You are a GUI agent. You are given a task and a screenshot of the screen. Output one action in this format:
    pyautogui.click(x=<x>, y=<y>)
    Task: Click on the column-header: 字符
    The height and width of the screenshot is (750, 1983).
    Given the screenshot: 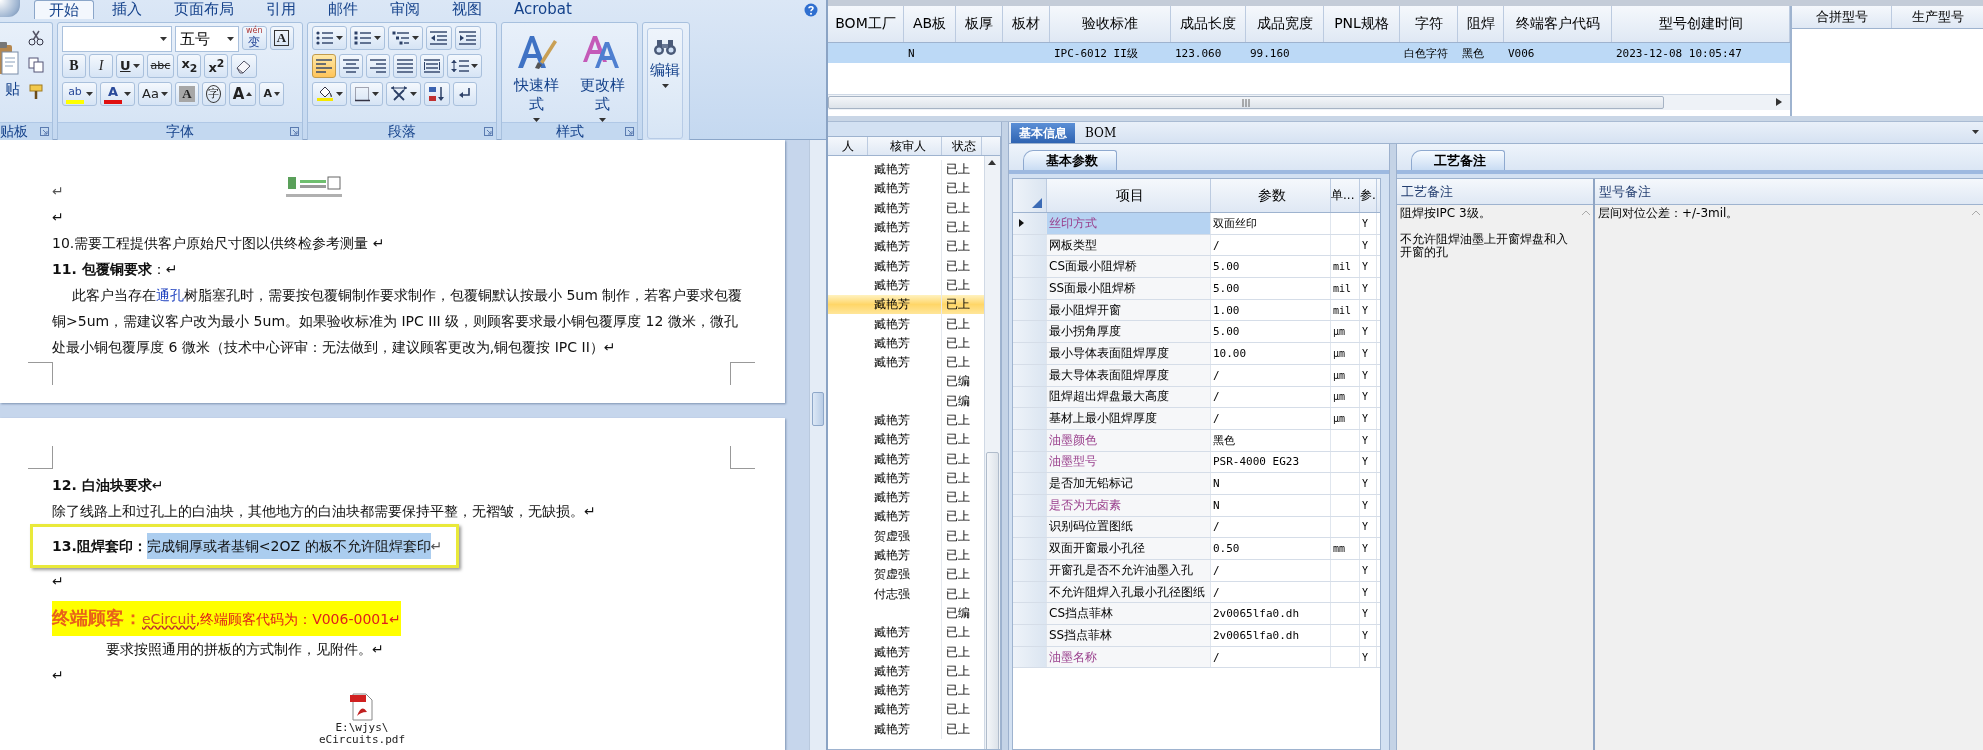 What is the action you would take?
    pyautogui.click(x=1429, y=24)
    